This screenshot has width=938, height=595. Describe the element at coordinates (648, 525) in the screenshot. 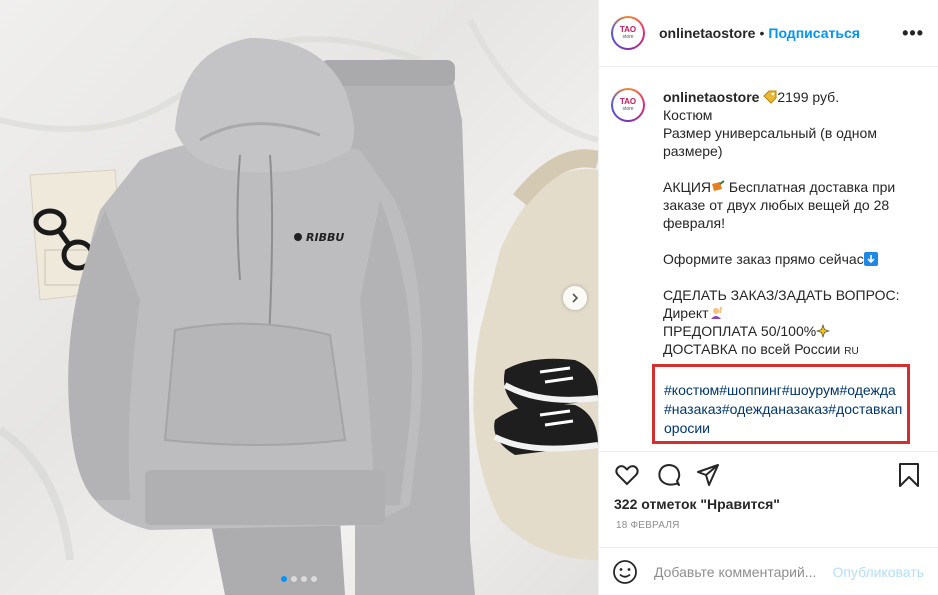

I see `post-date: 18 ФЕВРАЛЯ` at that location.